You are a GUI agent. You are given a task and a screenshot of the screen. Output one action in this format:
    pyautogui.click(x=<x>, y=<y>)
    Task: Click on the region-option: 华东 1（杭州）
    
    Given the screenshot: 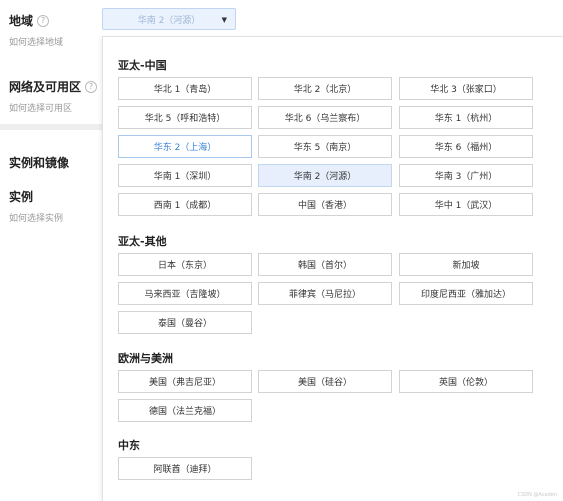 What is the action you would take?
    pyautogui.click(x=466, y=117)
    